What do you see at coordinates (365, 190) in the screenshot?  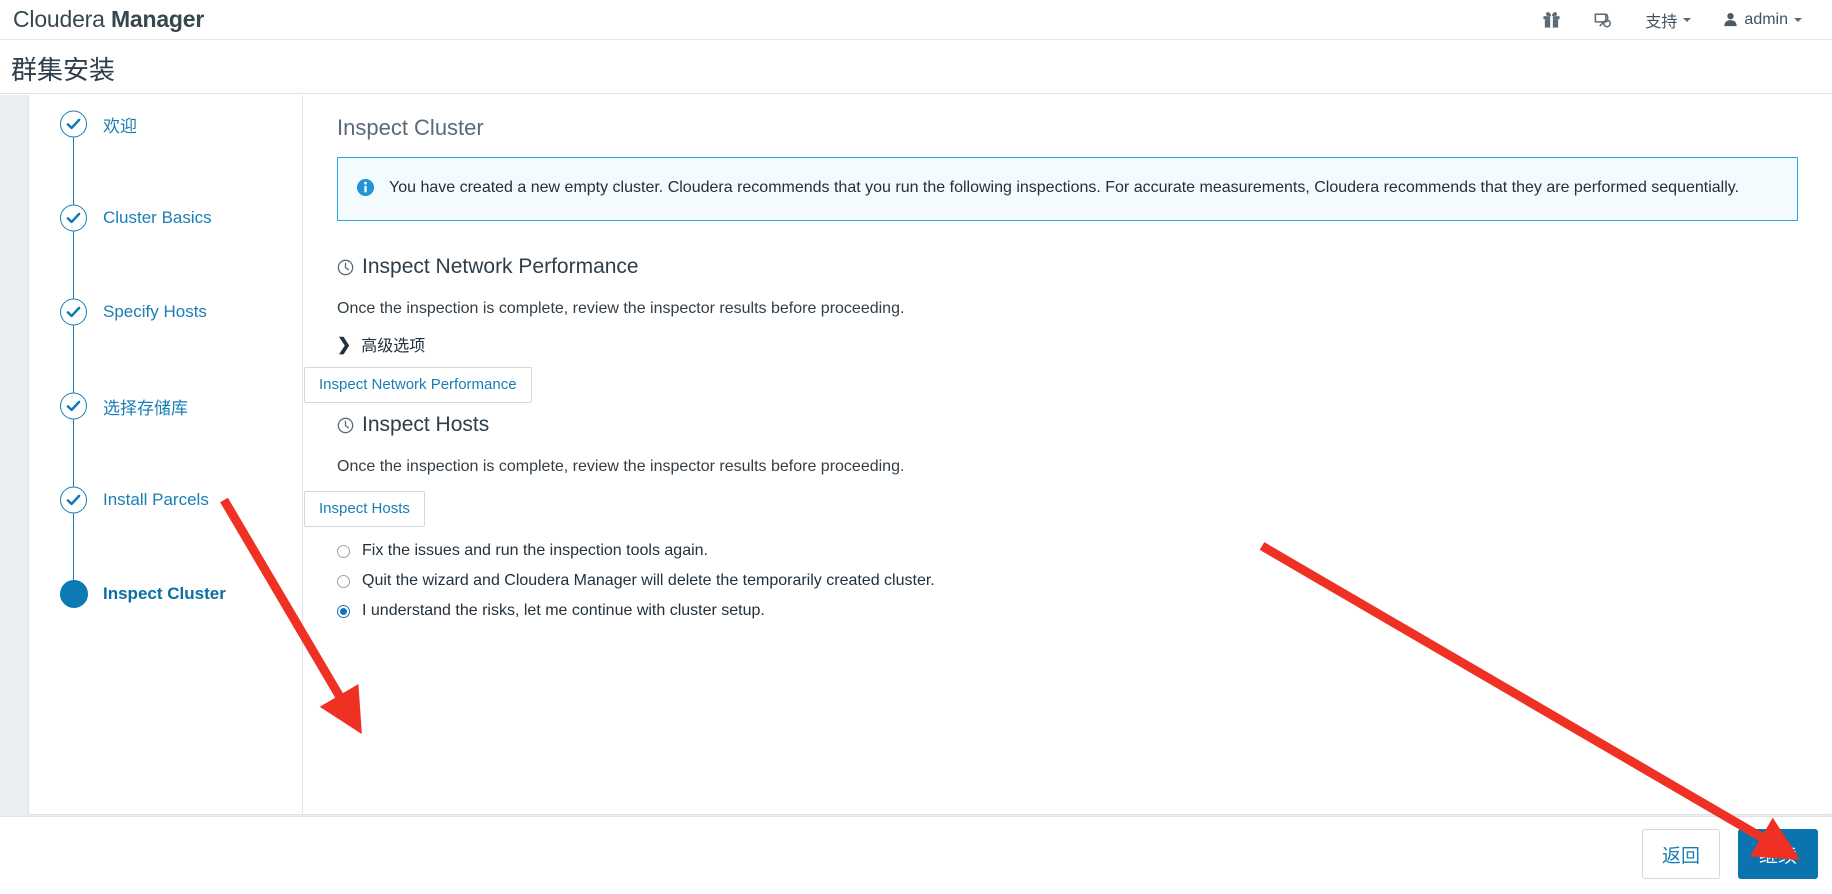 I see `info-icon` at bounding box center [365, 190].